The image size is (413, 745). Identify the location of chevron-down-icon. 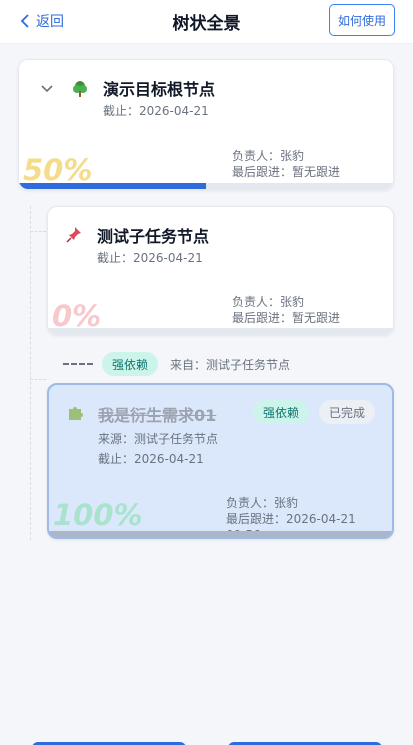
(47, 89).